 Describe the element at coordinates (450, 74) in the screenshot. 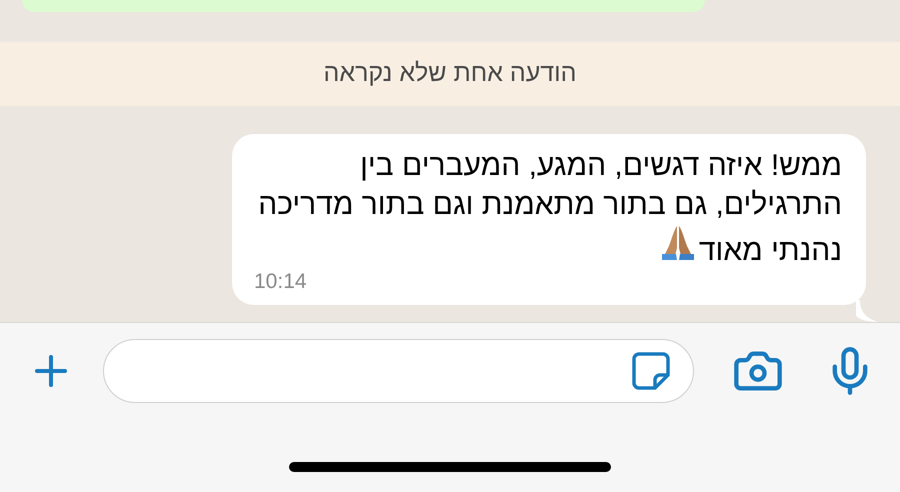

I see `unread-messages-label: הודעה אחת שלא נקראה` at that location.